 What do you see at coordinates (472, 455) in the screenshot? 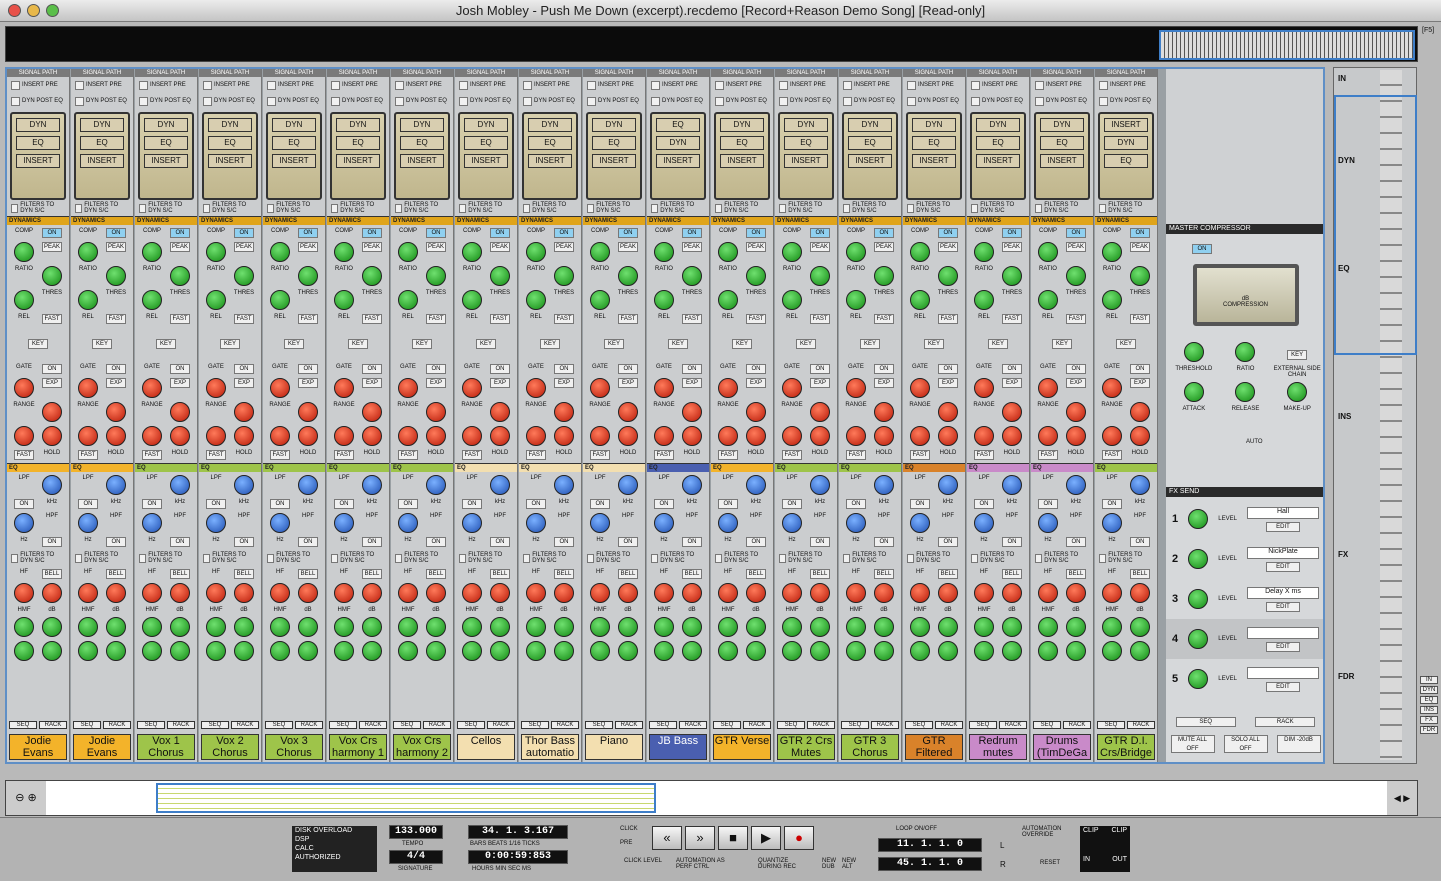
I see `gate-fast-button: FAST` at bounding box center [472, 455].